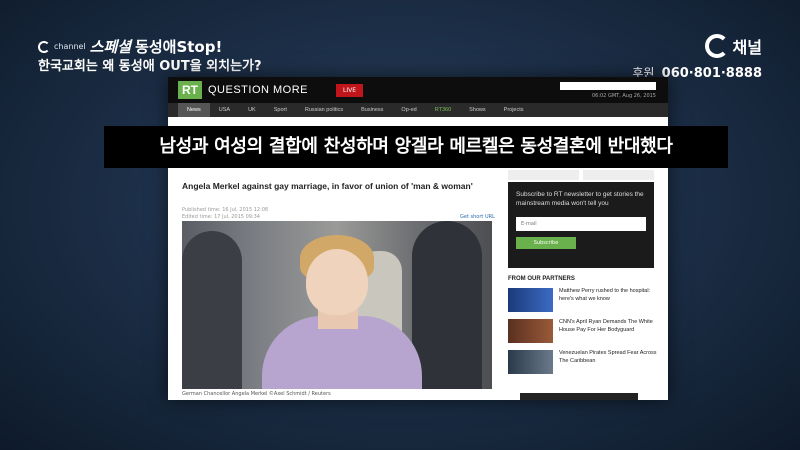 This screenshot has width=800, height=450. Describe the element at coordinates (372, 110) in the screenshot. I see `nav-business: Business` at that location.